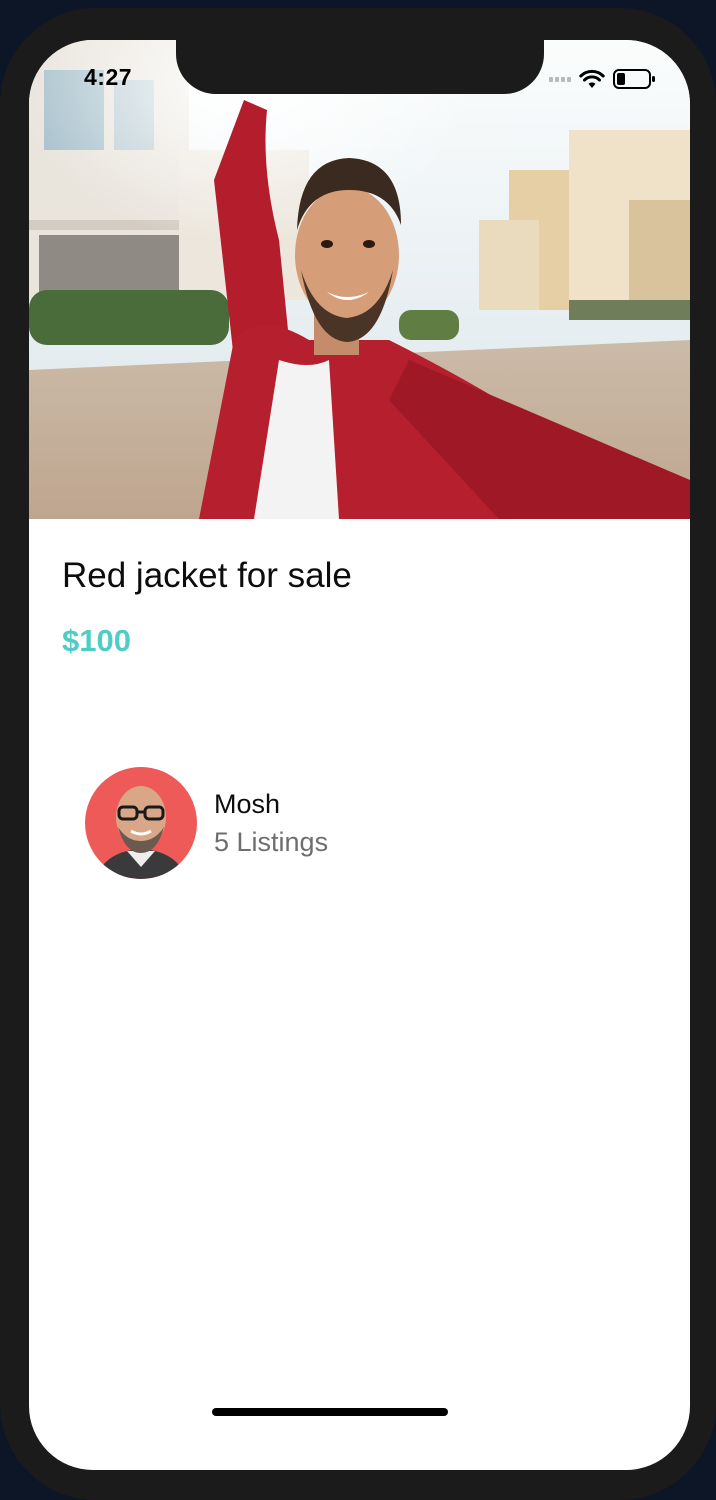  What do you see at coordinates (592, 78) in the screenshot?
I see `wifi-icon` at bounding box center [592, 78].